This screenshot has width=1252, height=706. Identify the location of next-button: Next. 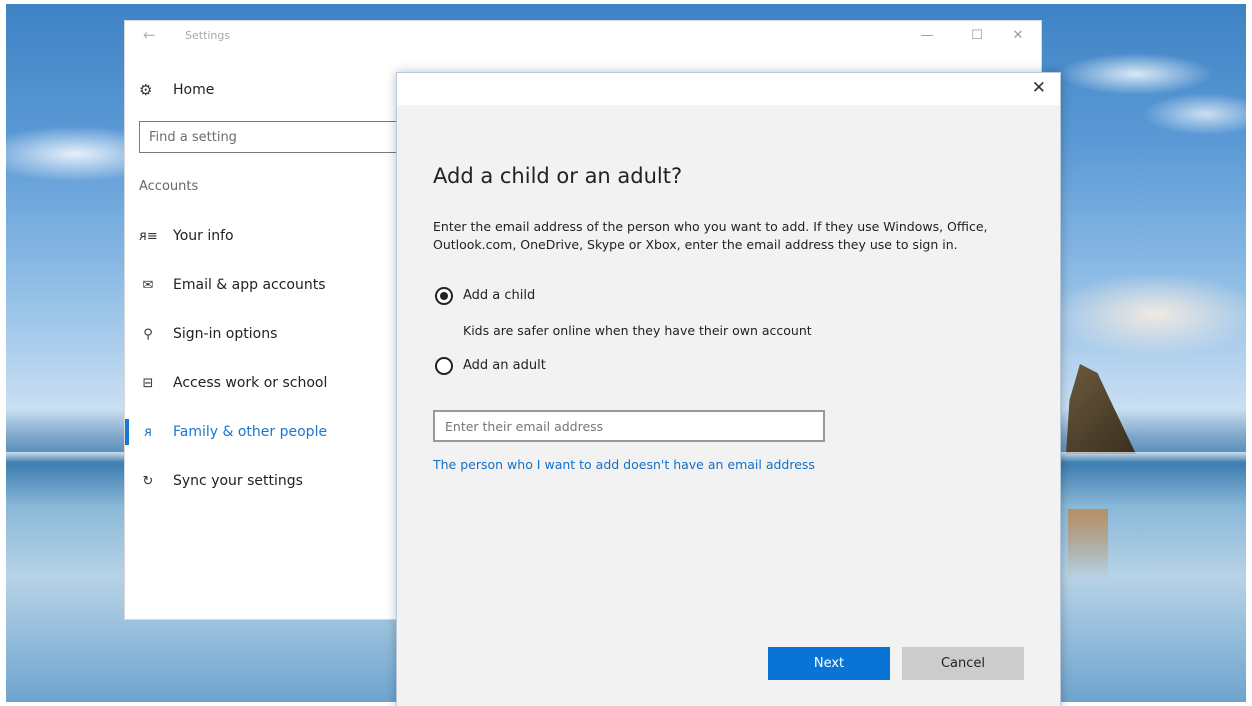
(829, 663).